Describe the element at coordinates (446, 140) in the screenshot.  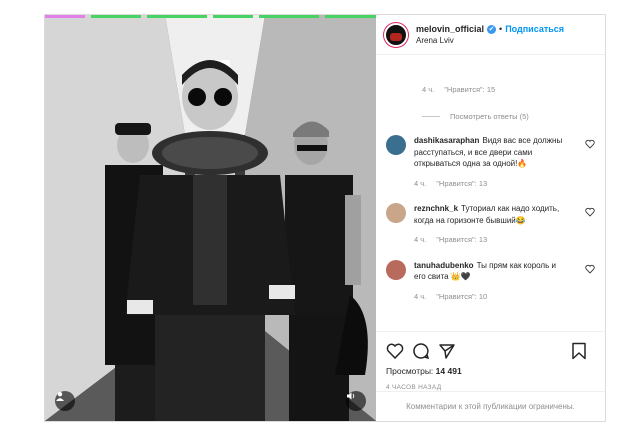
I see `comment-username: dashikasaraphan` at that location.